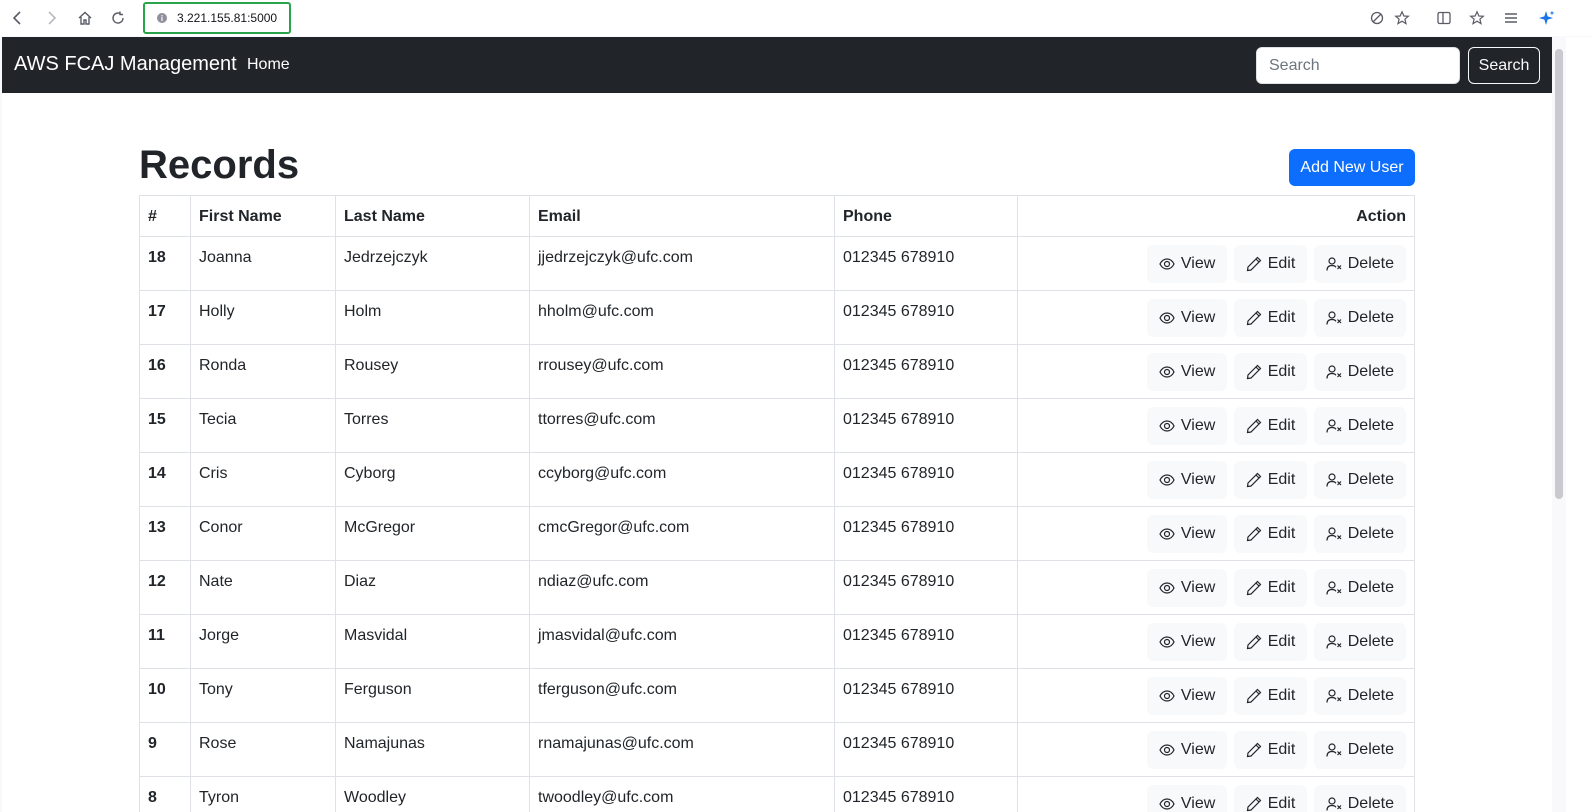 The height and width of the screenshot is (812, 1592). I want to click on site-info-icon: i, so click(162, 18).